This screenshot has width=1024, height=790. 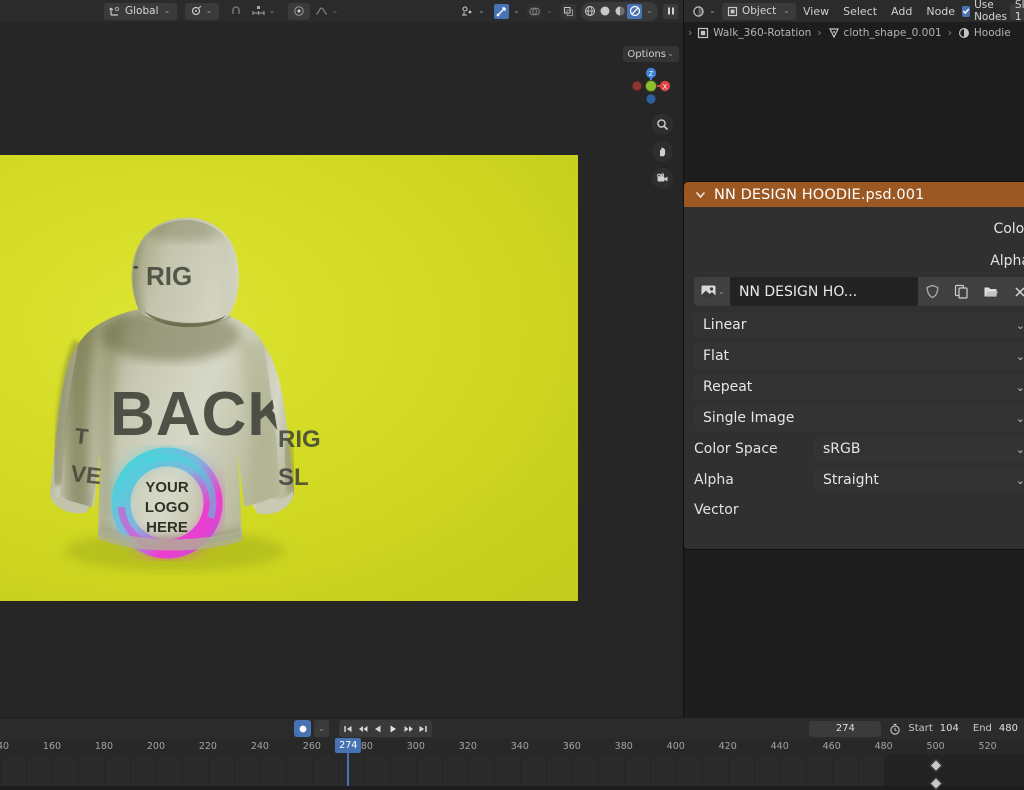 I want to click on jump-to-end-button, so click(x=423, y=728).